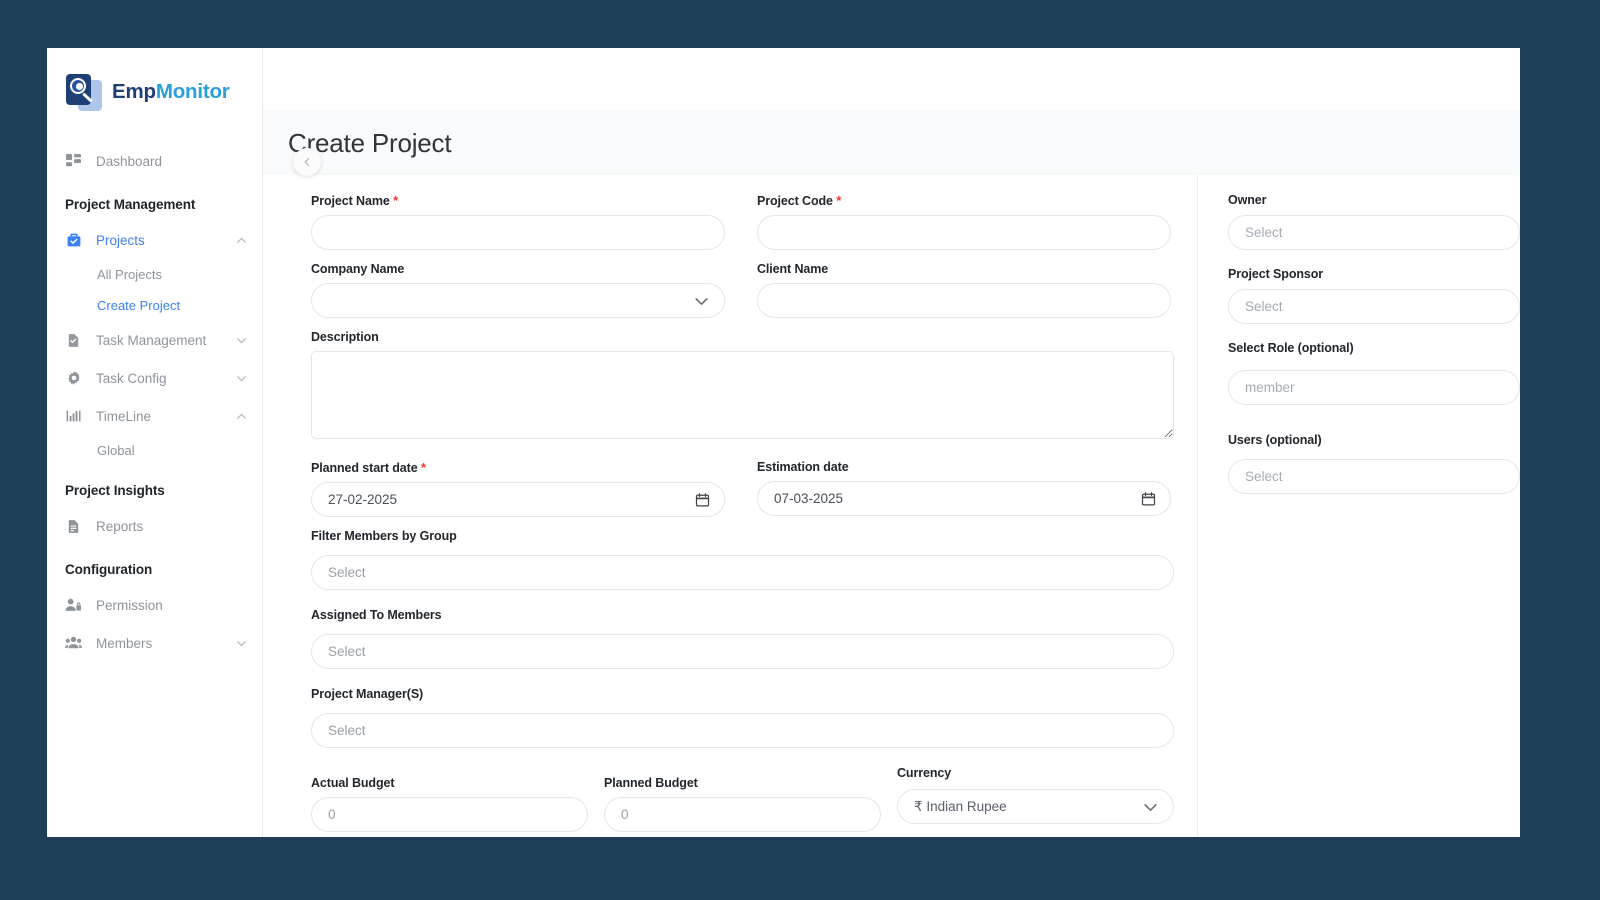 This screenshot has height=900, width=1600. I want to click on sidebar-item-task-config: Task Config, so click(154, 378).